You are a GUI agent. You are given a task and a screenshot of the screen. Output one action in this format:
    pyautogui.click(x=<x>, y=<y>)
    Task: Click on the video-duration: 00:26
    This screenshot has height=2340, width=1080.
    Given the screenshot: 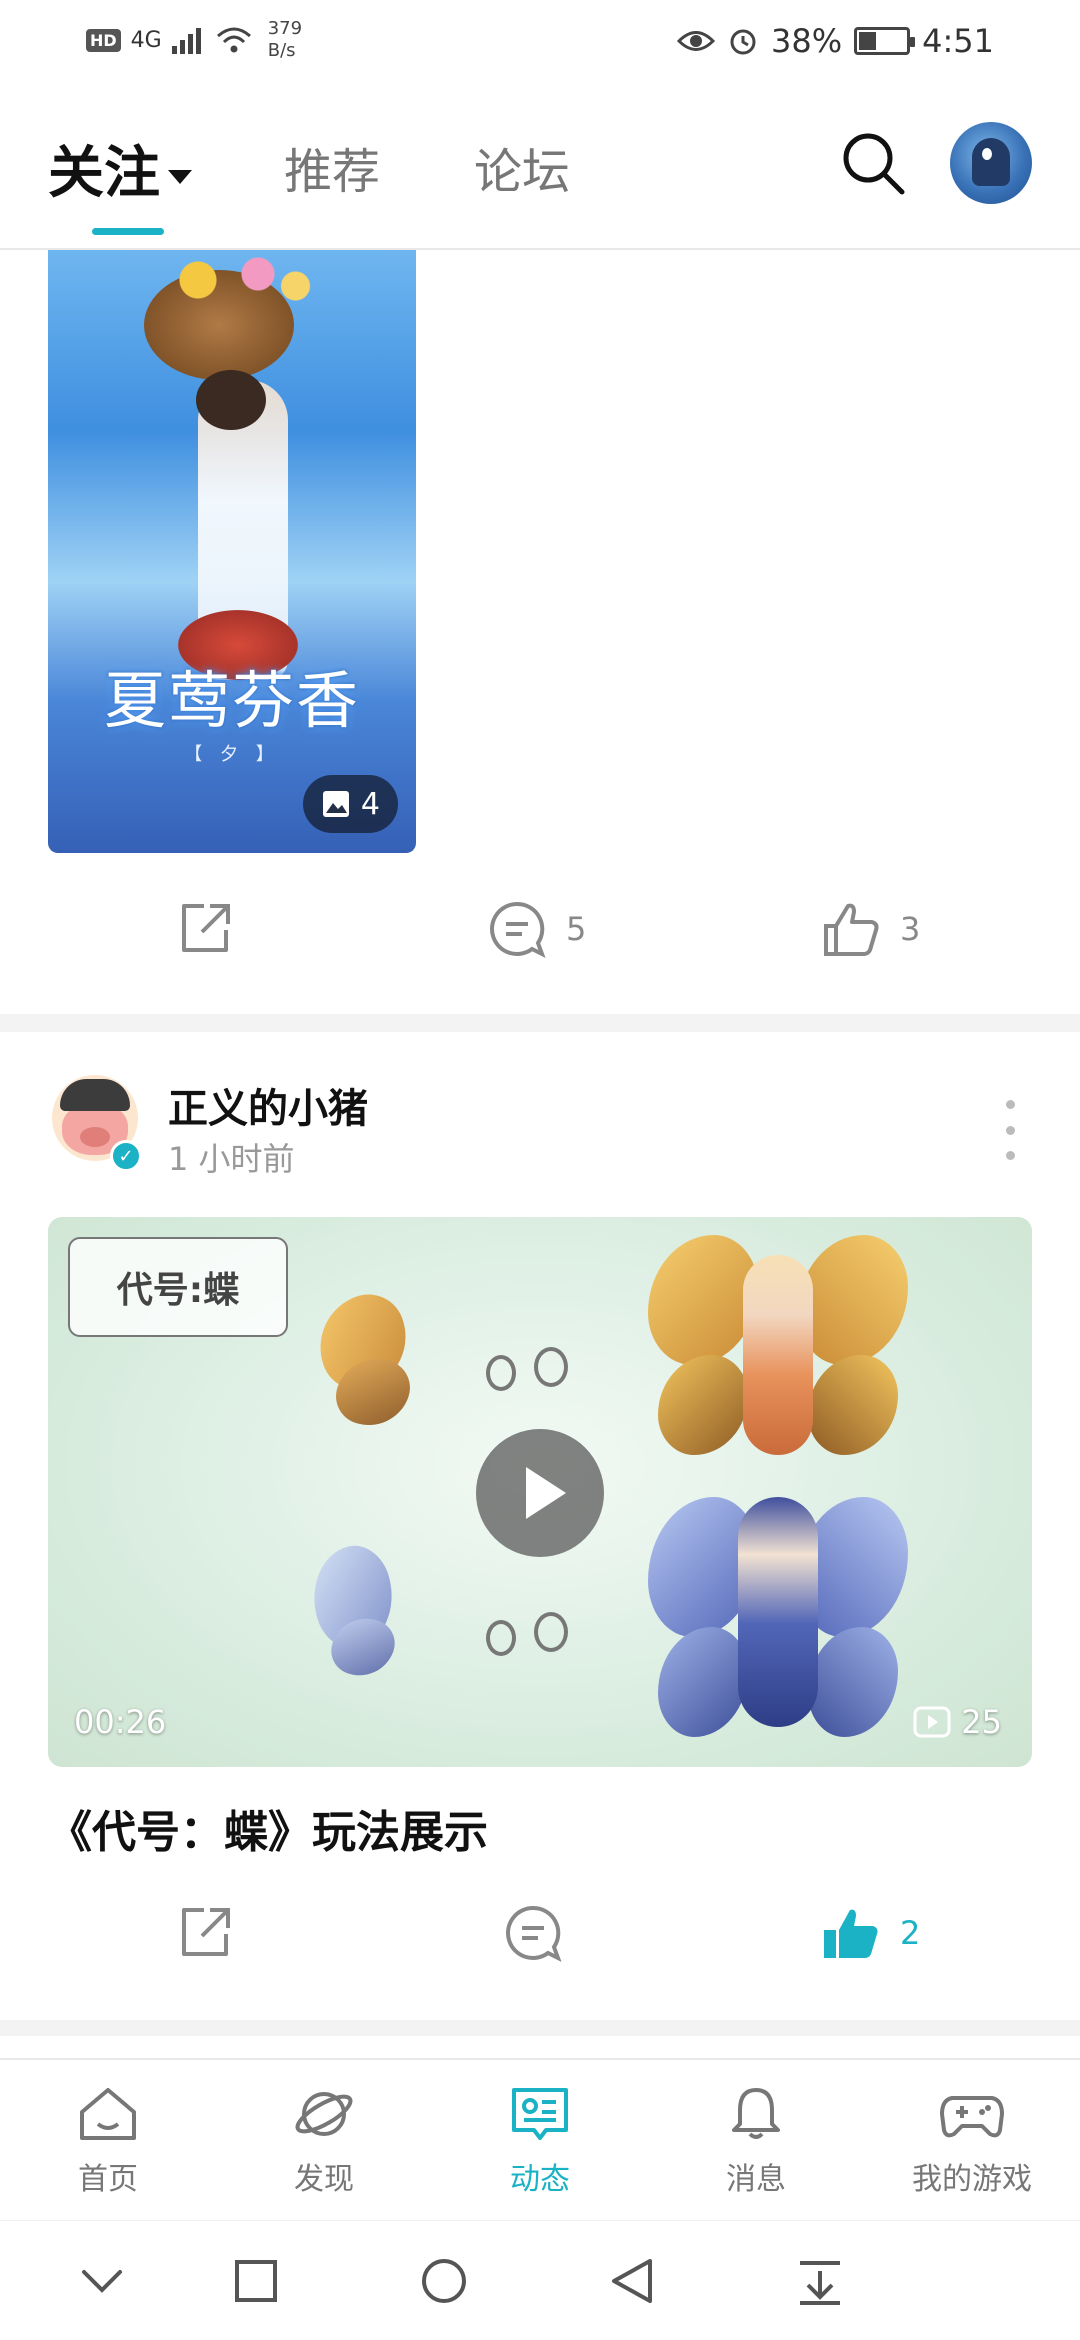 What is the action you would take?
    pyautogui.click(x=120, y=1722)
    